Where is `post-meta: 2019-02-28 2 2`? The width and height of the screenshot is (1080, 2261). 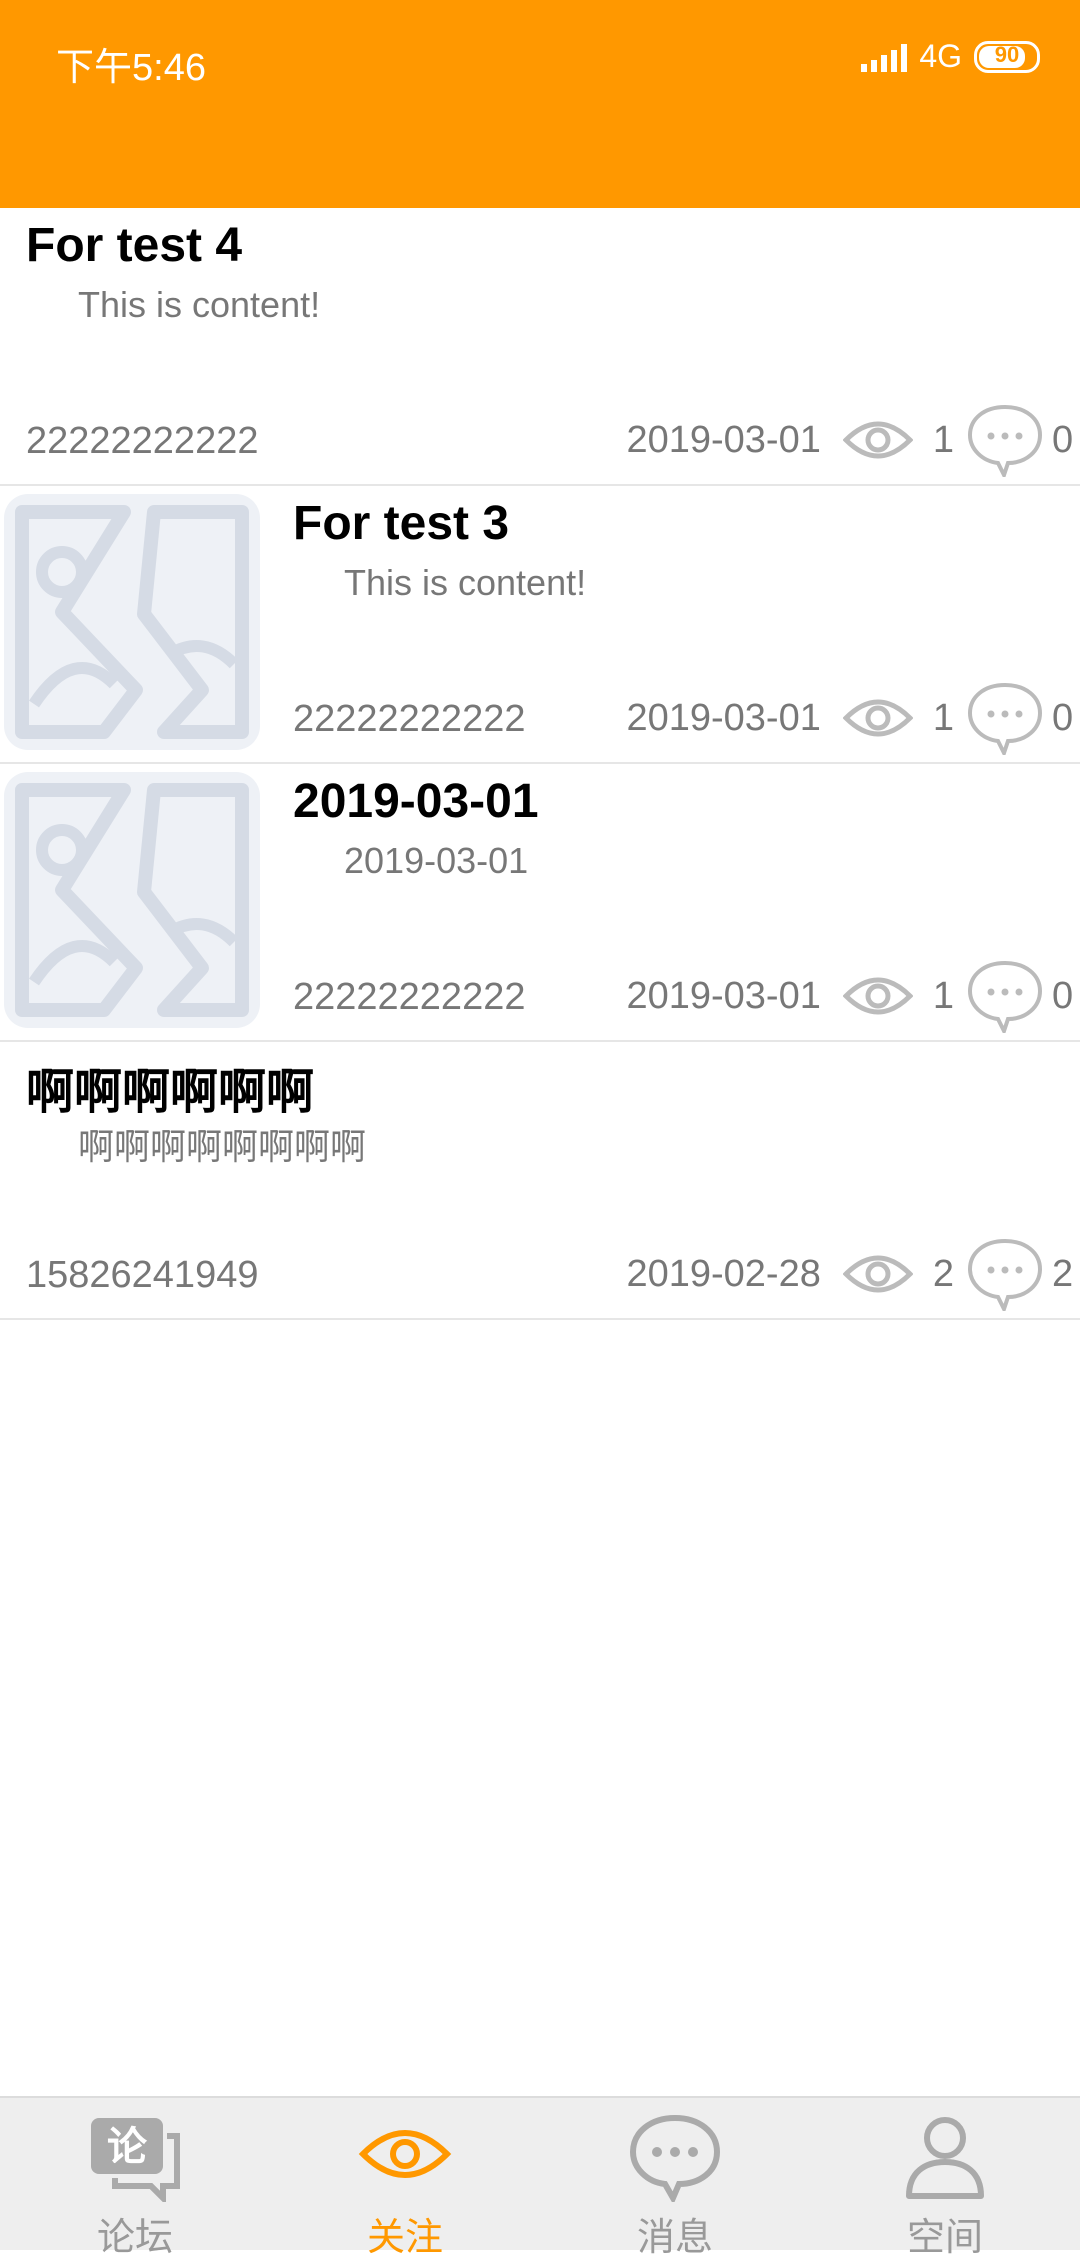 post-meta: 2019-02-28 2 2 is located at coordinates (853, 1274).